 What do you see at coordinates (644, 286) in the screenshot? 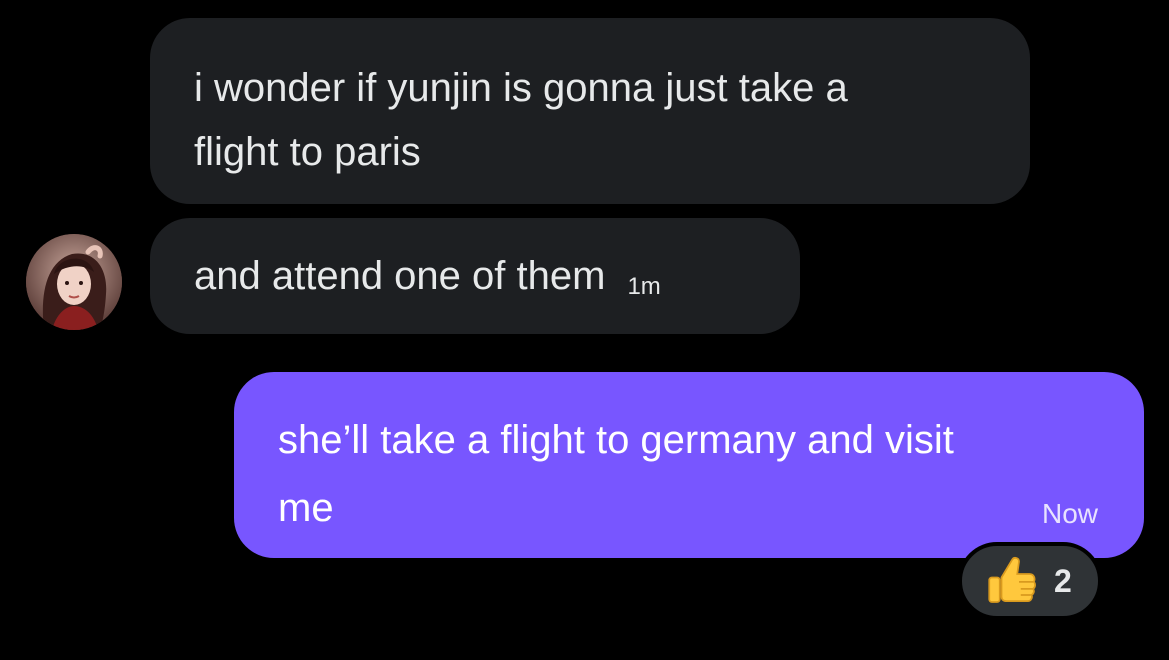
I see `message-timestamp: 1m` at bounding box center [644, 286].